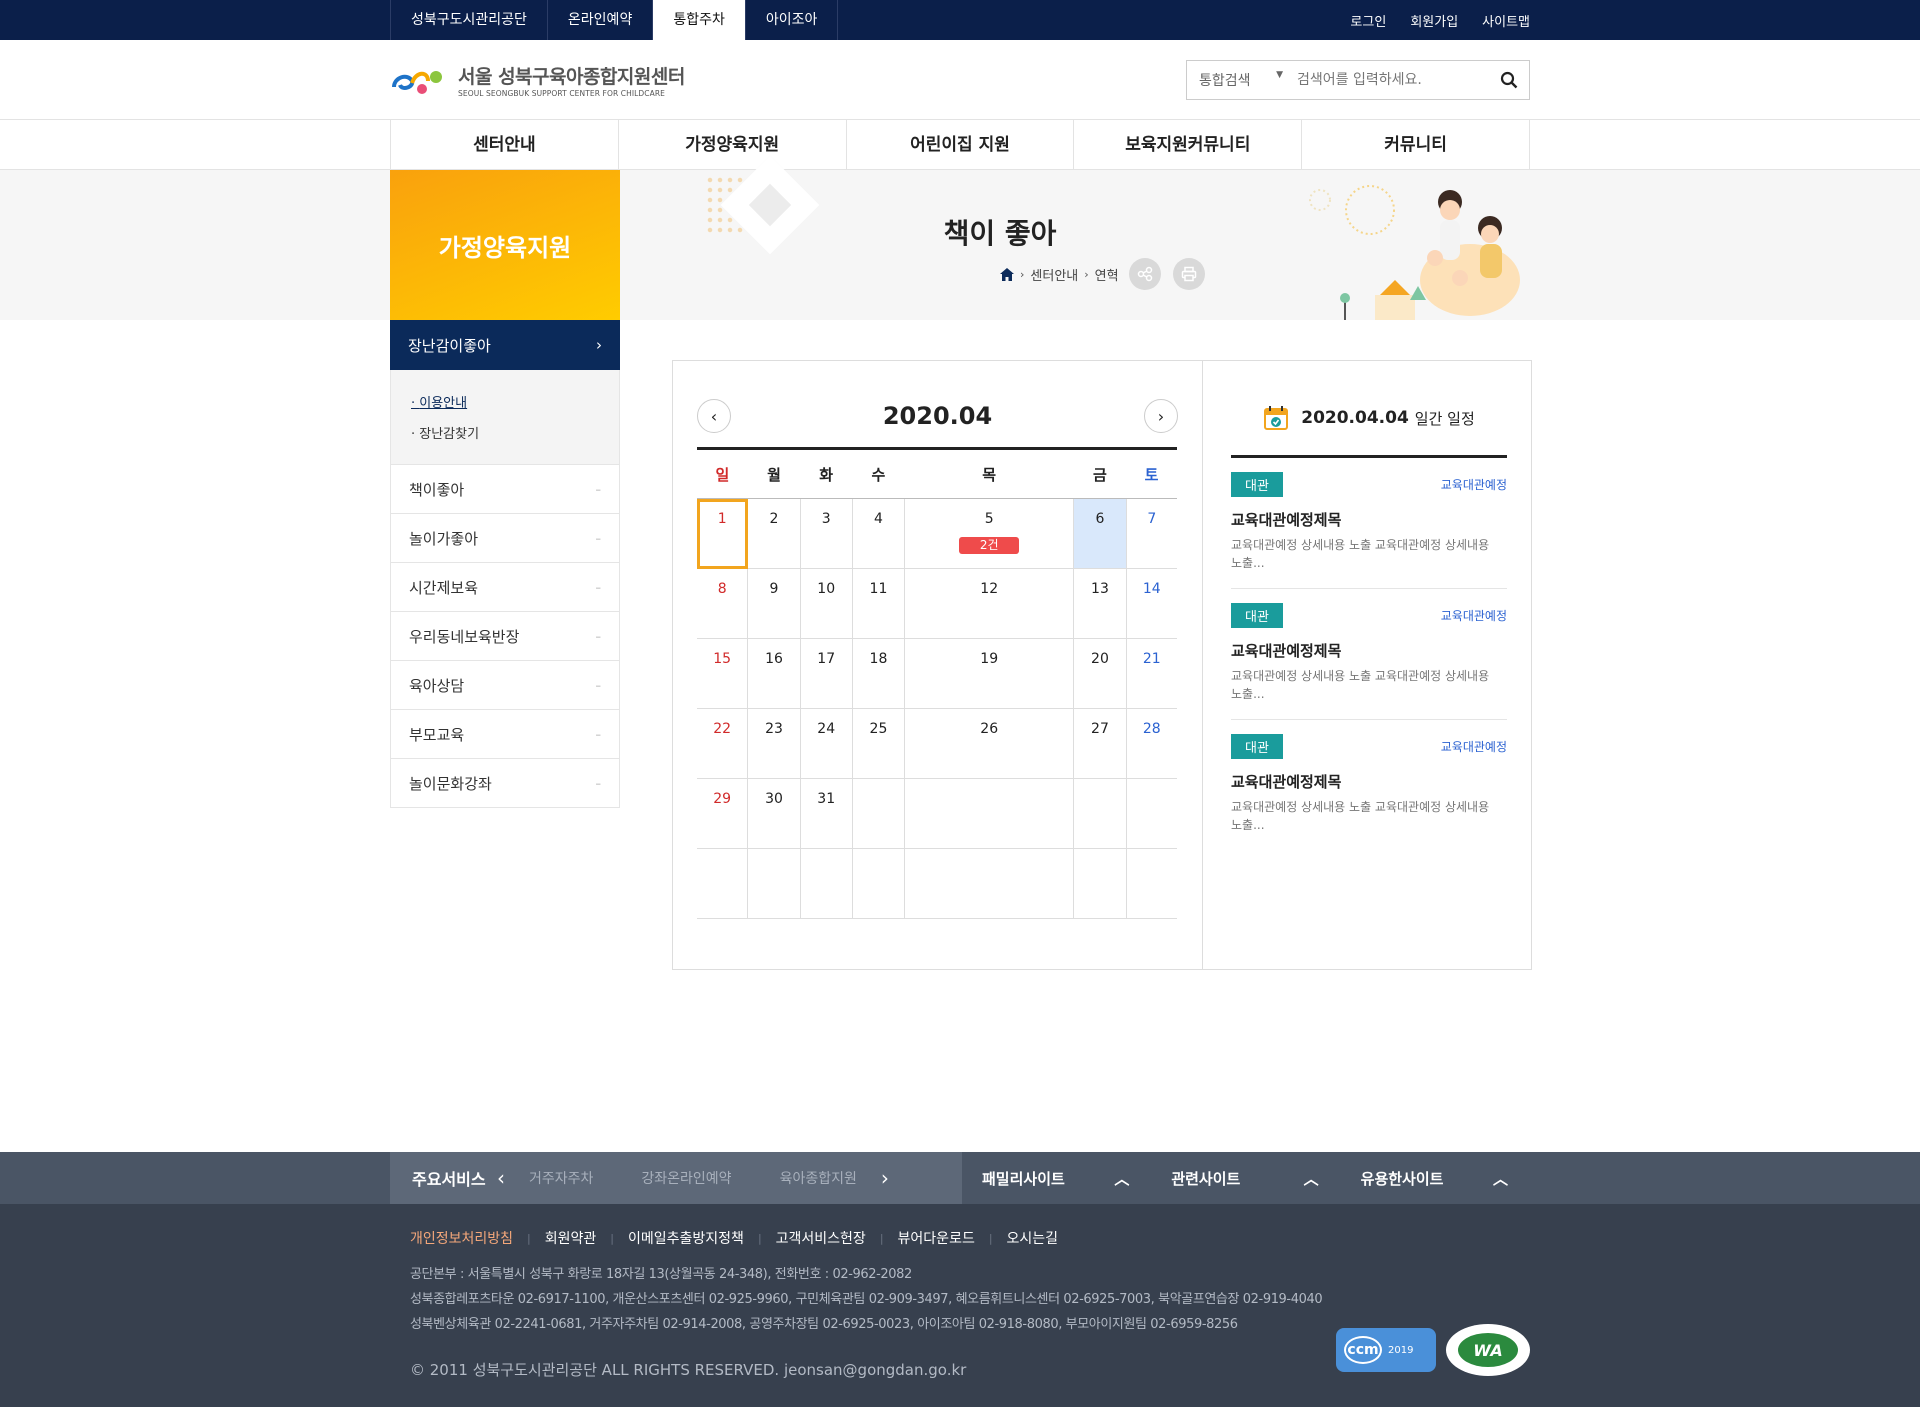 This screenshot has height=1407, width=1920. I want to click on dash-icon: –, so click(598, 783).